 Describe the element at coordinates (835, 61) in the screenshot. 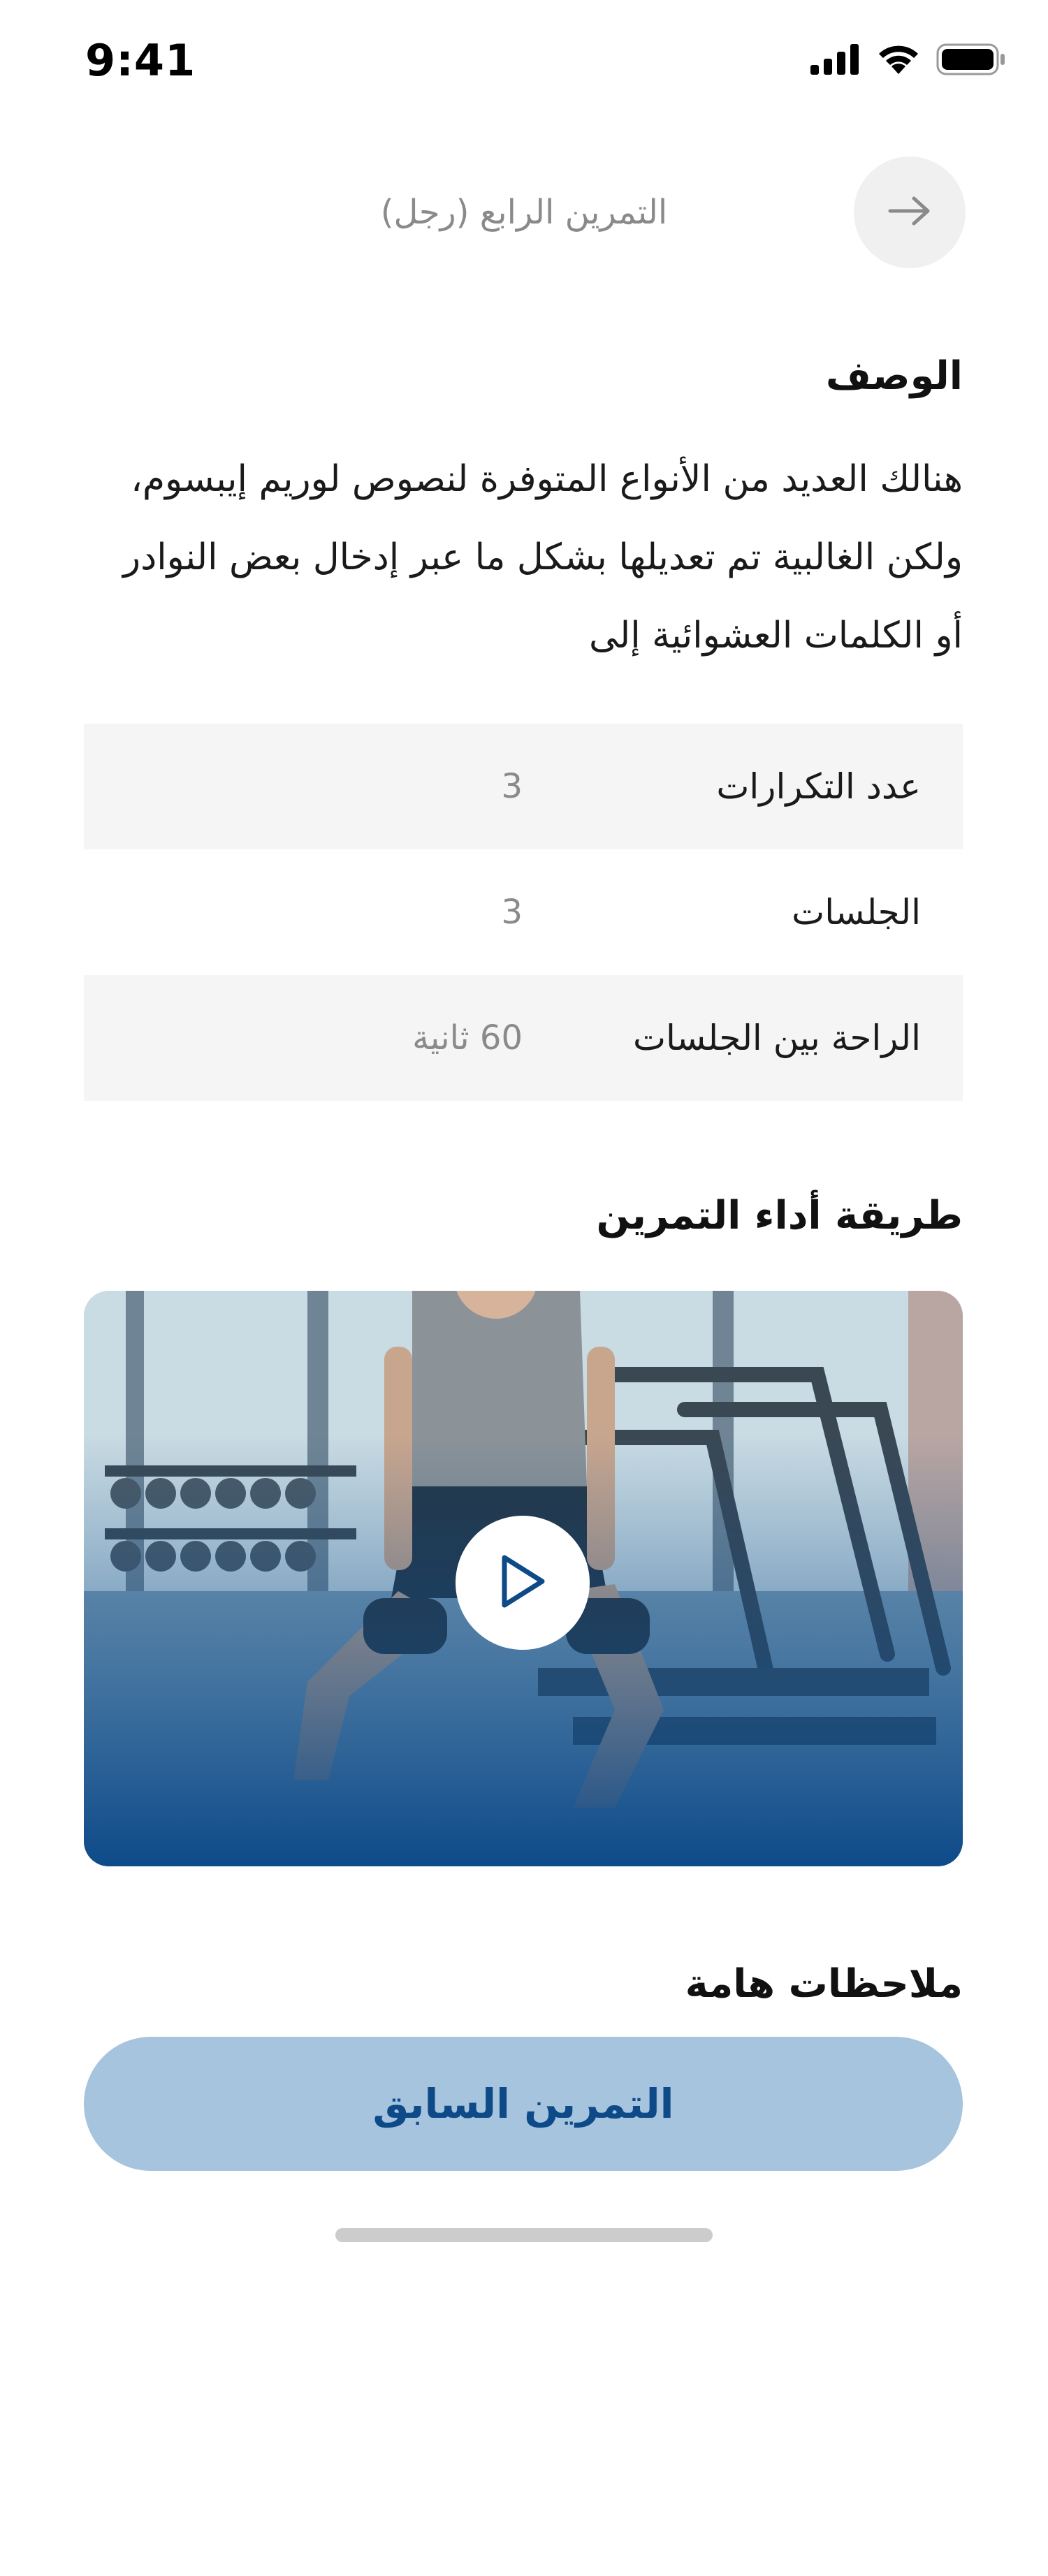

I see `signal-icon` at that location.